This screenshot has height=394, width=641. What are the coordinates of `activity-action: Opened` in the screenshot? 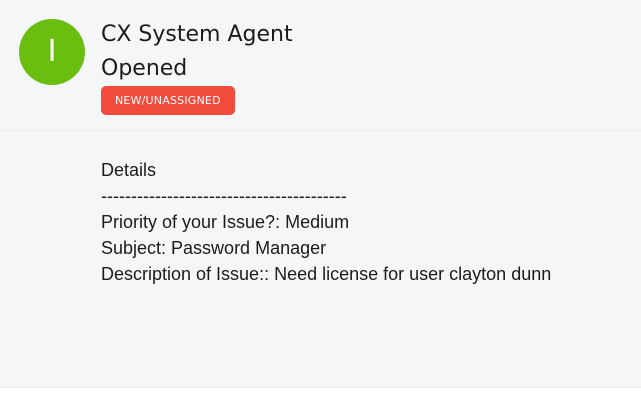 It's located at (144, 68).